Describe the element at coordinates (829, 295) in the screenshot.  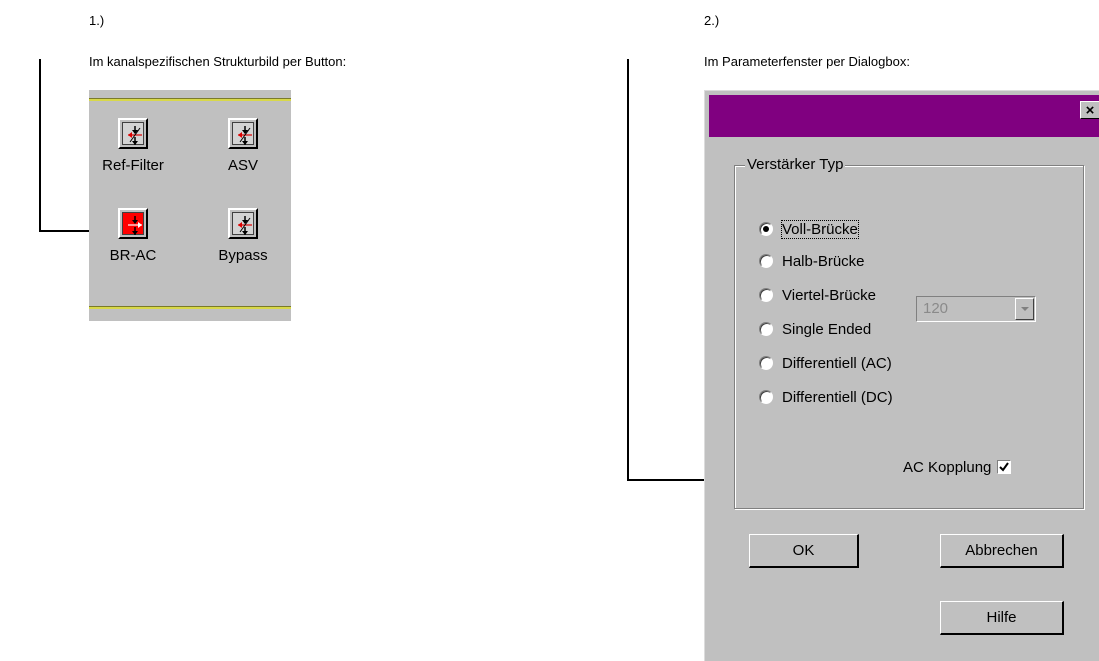
I see `radio-label: Viertel-Brücke` at that location.